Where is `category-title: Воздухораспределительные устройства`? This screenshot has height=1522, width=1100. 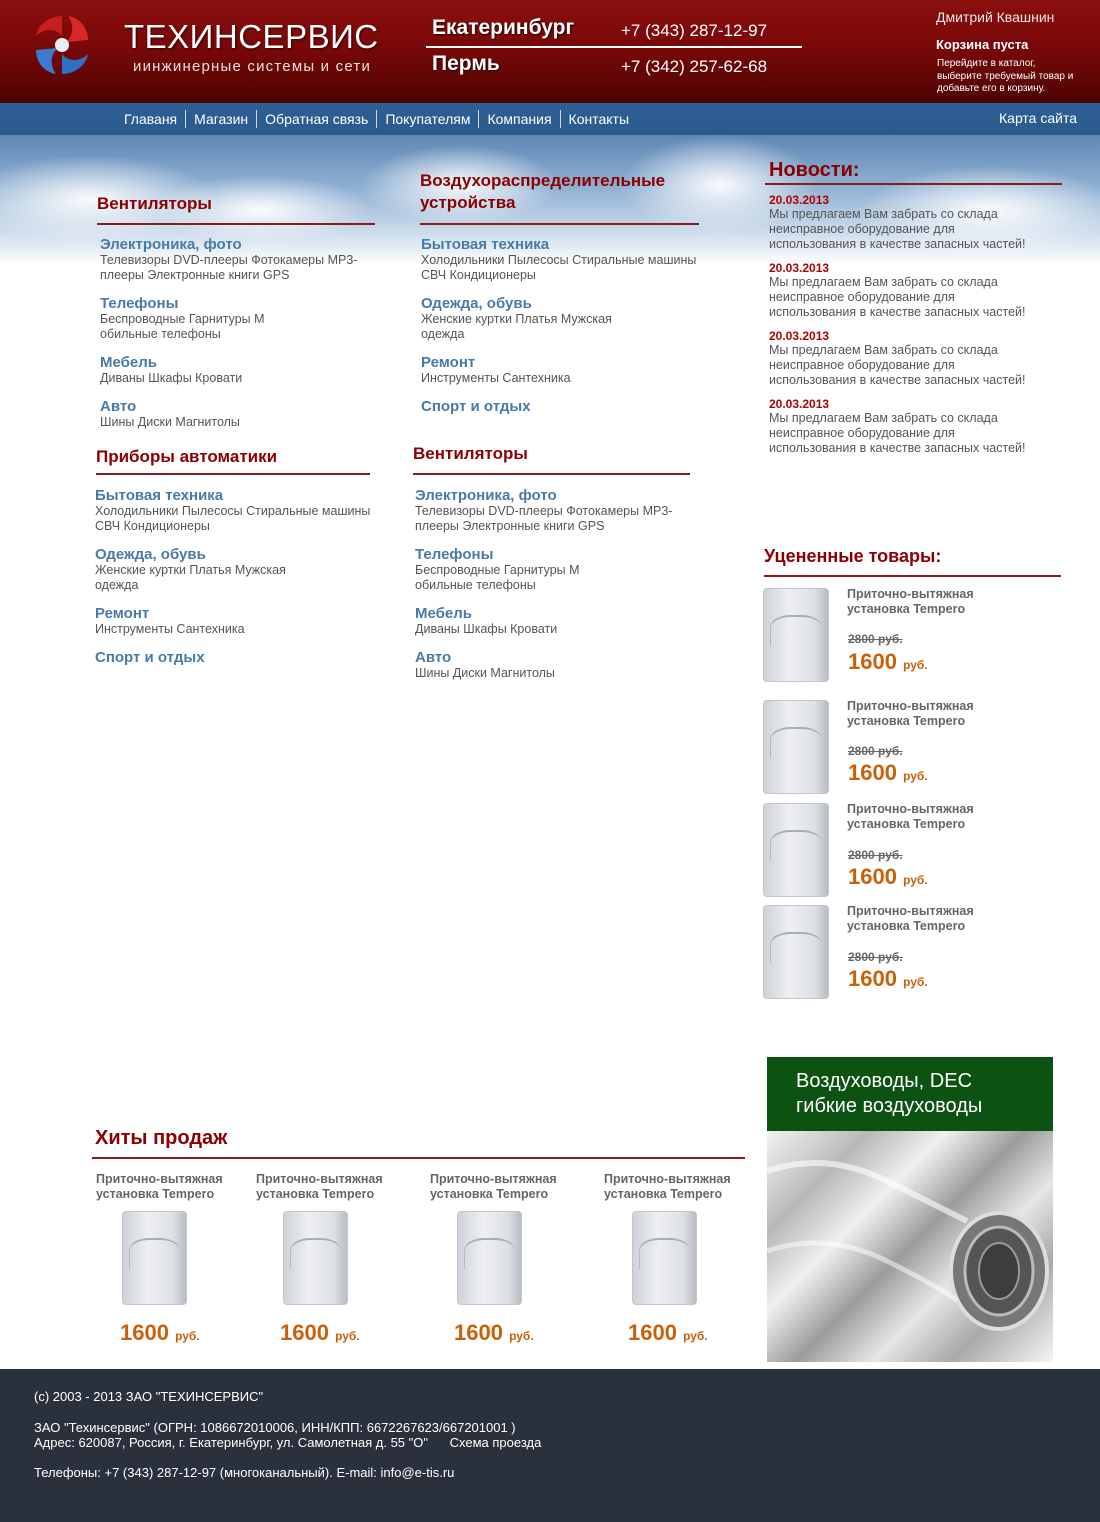 category-title: Воздухораспределительные устройства is located at coordinates (562, 192).